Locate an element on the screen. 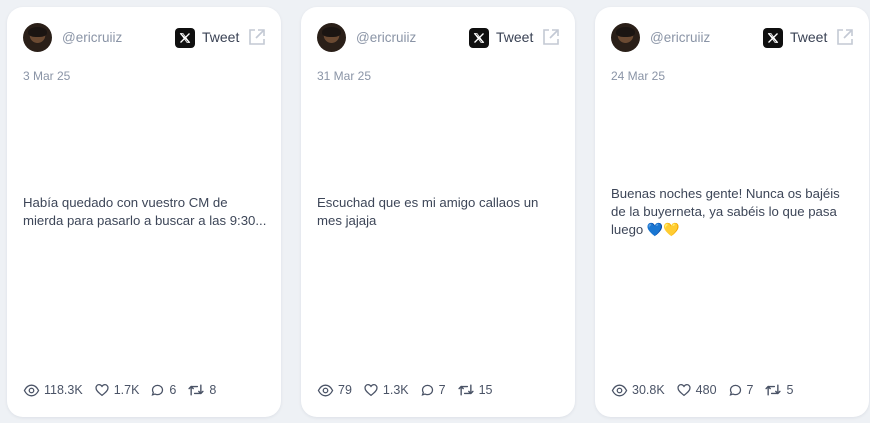 Image resolution: width=870 pixels, height=423 pixels. retweets-stat: 8 is located at coordinates (201, 390).